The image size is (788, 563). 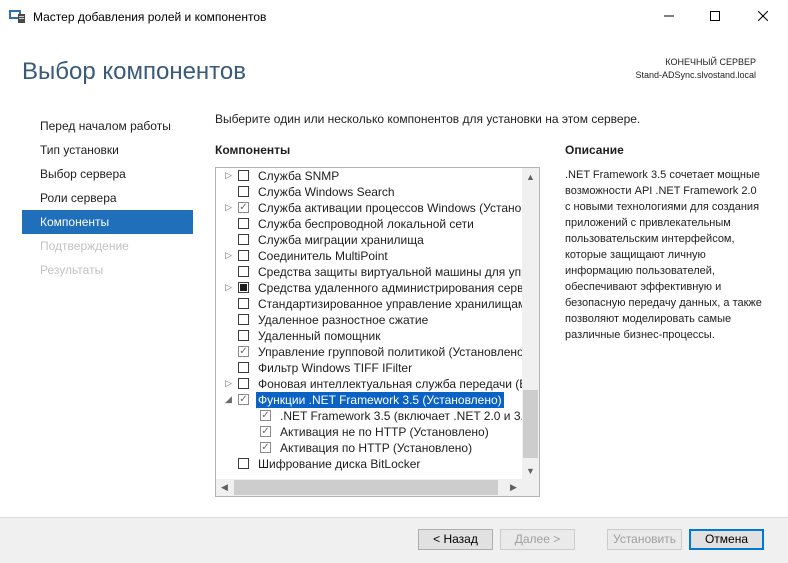 I want to click on nav-item-server-roles: Роли сервера, so click(x=107, y=198).